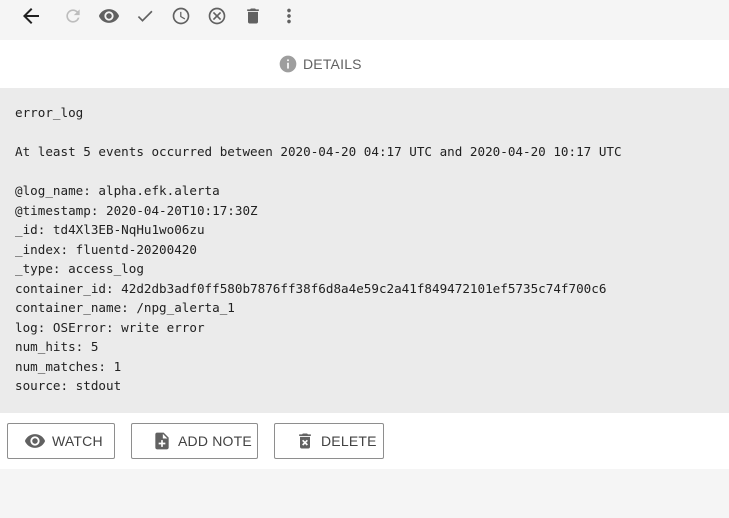  I want to click on tab-details: DETAILS, so click(320, 64).